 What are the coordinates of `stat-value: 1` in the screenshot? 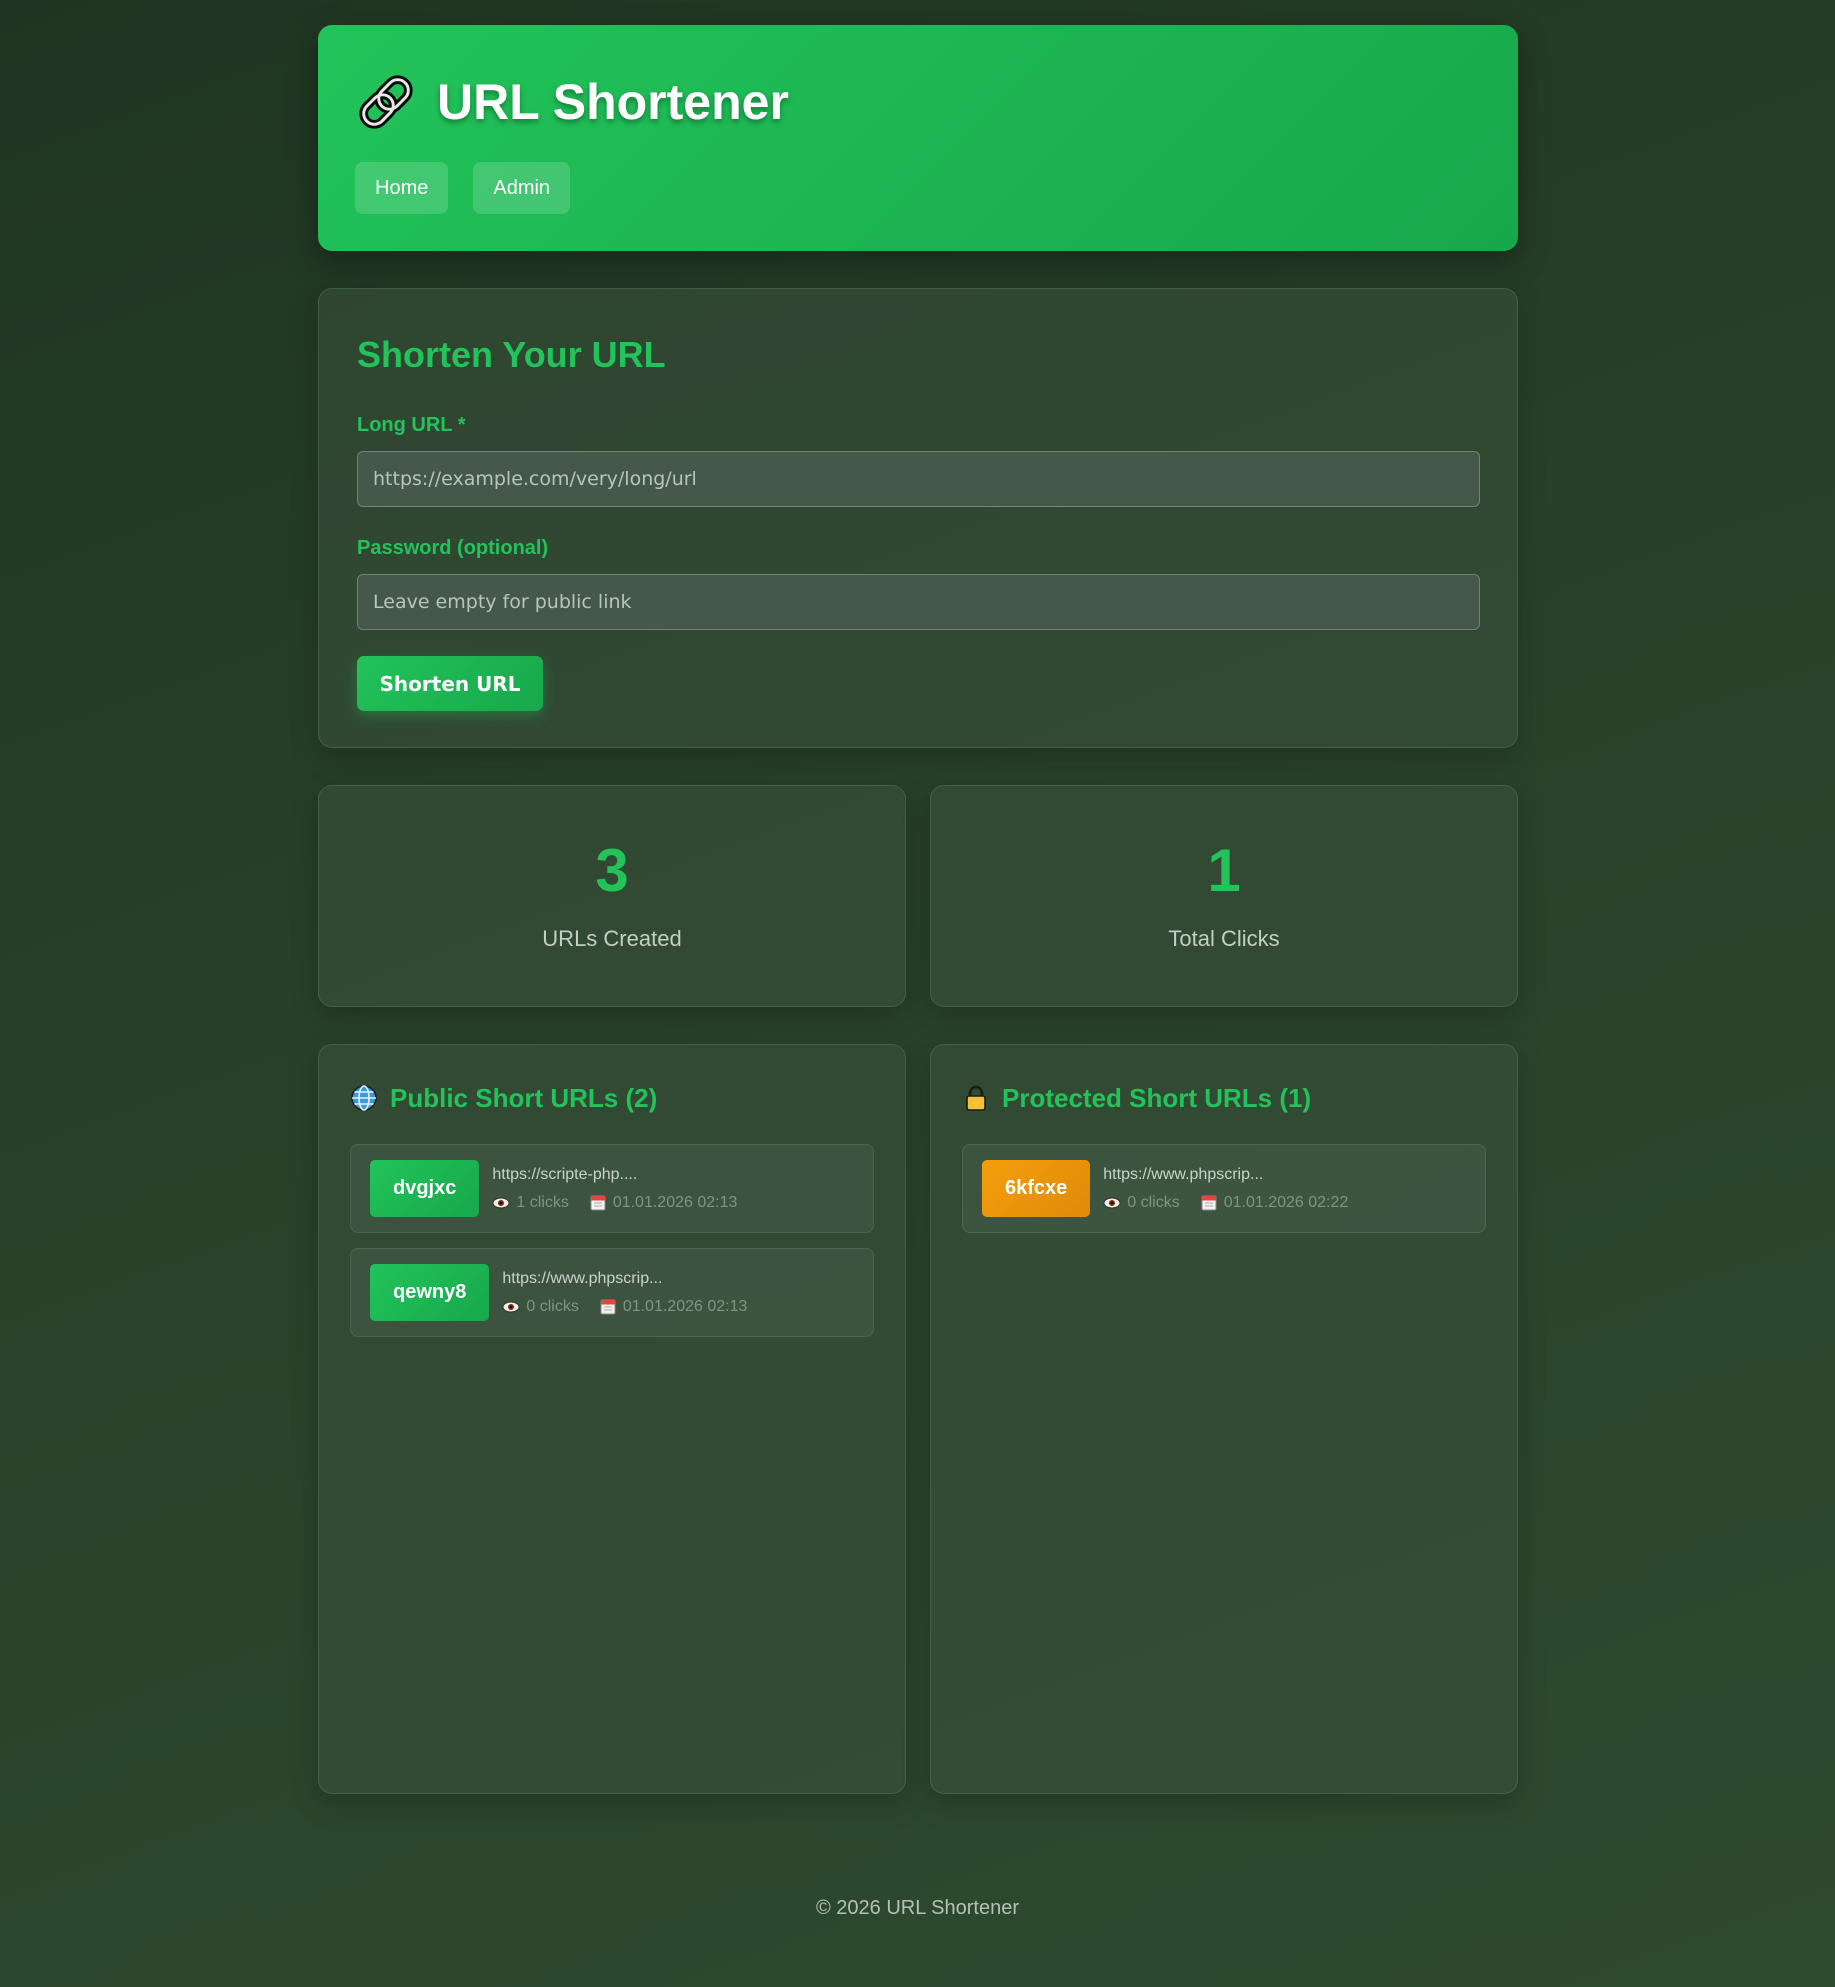 It's located at (1224, 870).